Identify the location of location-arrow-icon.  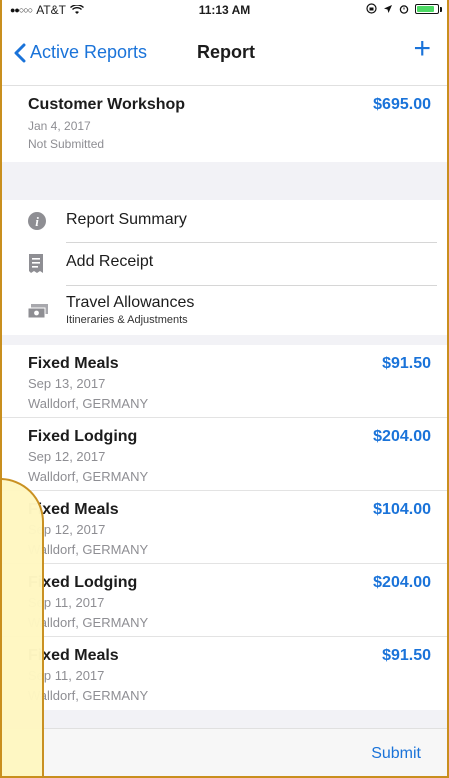
(388, 8).